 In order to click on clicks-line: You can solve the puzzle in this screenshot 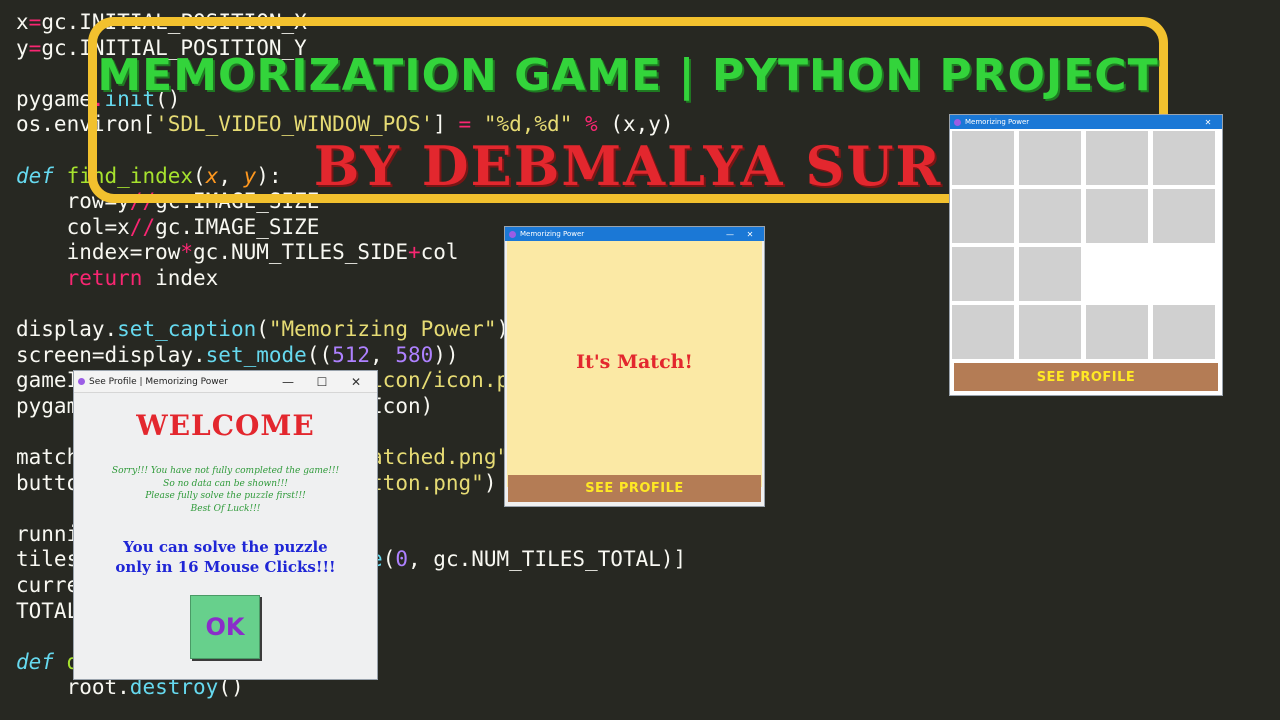, I will do `click(225, 547)`.